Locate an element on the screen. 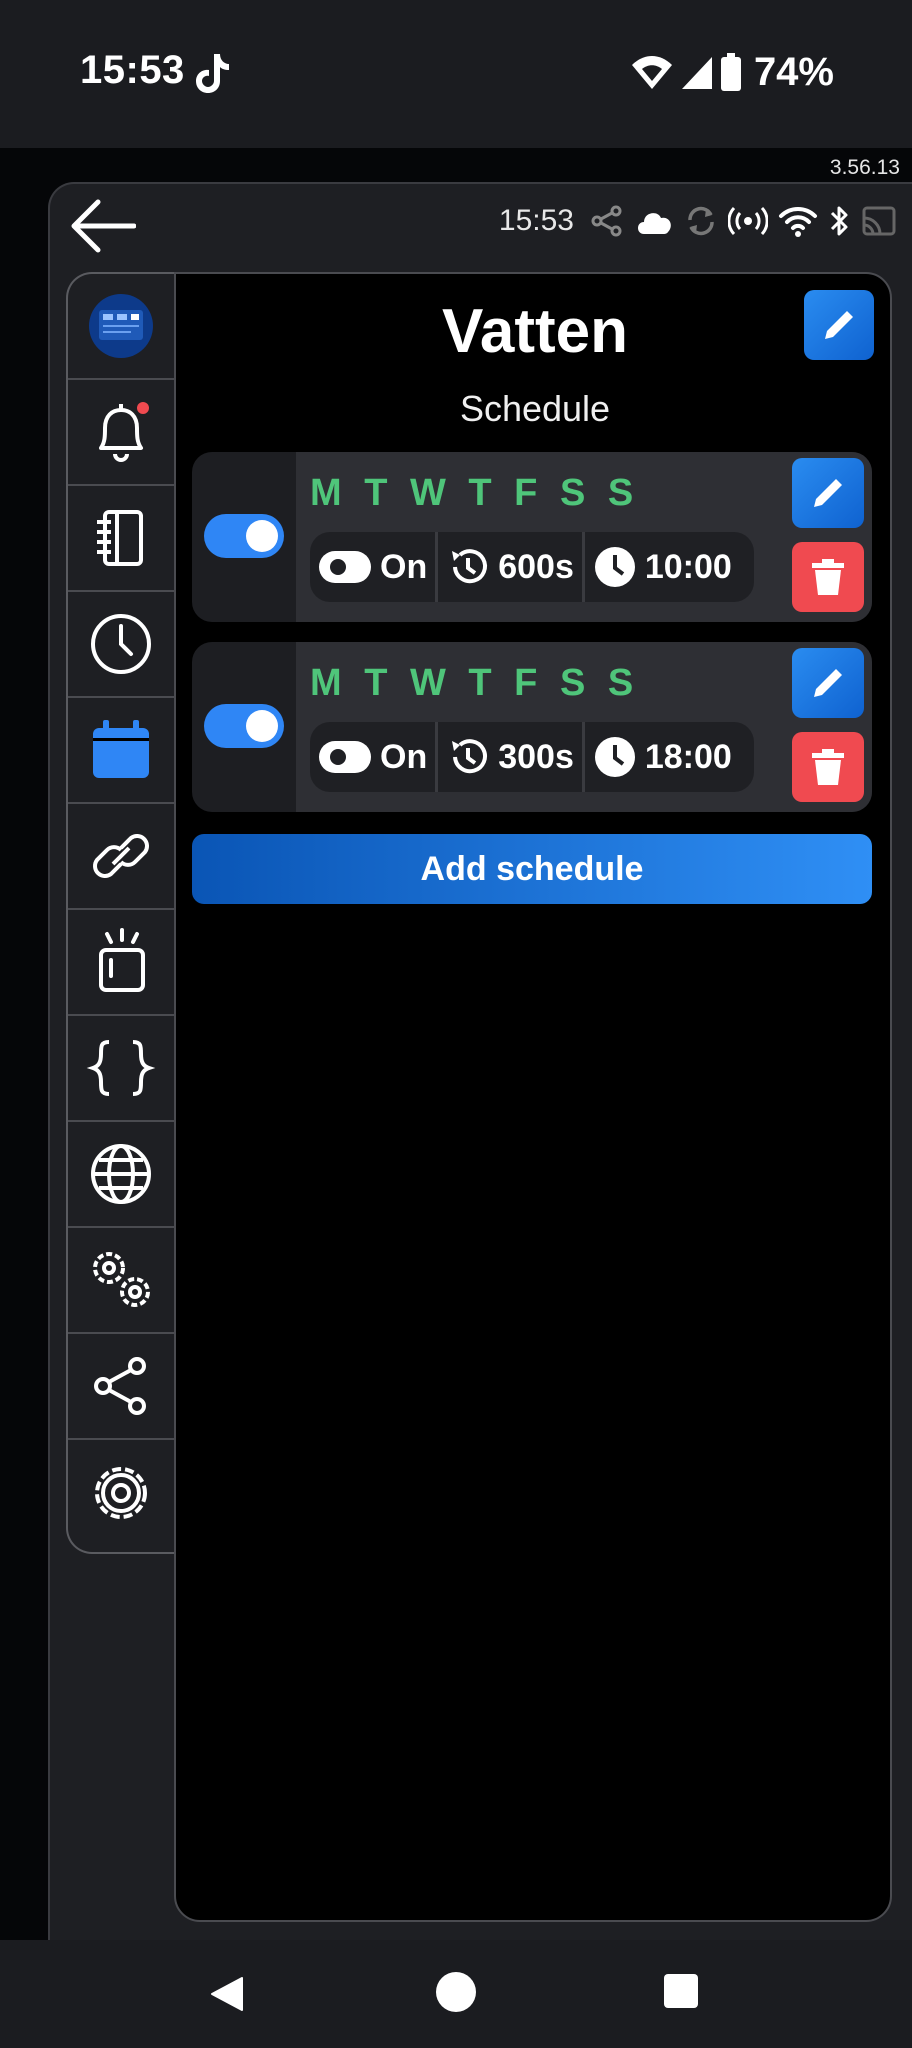 The height and width of the screenshot is (2048, 912). schedule-card: M T W T F S S On 300s 18:00 is located at coordinates (532, 727).